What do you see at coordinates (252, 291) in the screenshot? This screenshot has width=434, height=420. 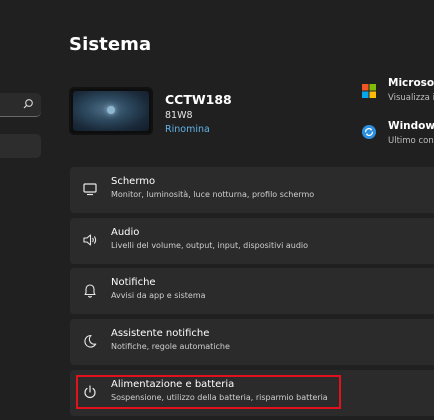 I see `settings-row-notifiche: Notifiche Avvisi da app e sistema` at bounding box center [252, 291].